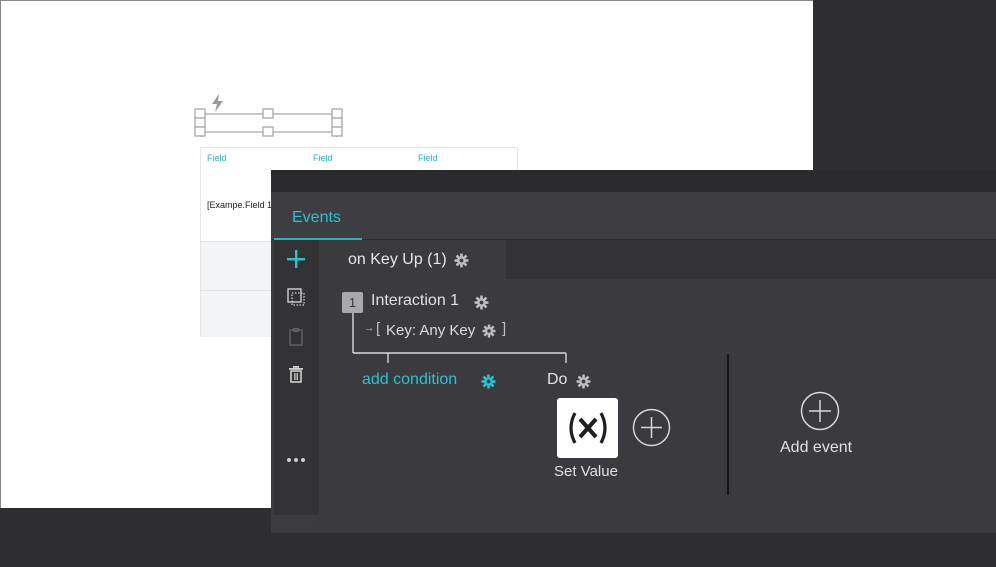 This screenshot has width=996, height=567. I want to click on tab-on-key-up: on Key Up (1), so click(412, 259).